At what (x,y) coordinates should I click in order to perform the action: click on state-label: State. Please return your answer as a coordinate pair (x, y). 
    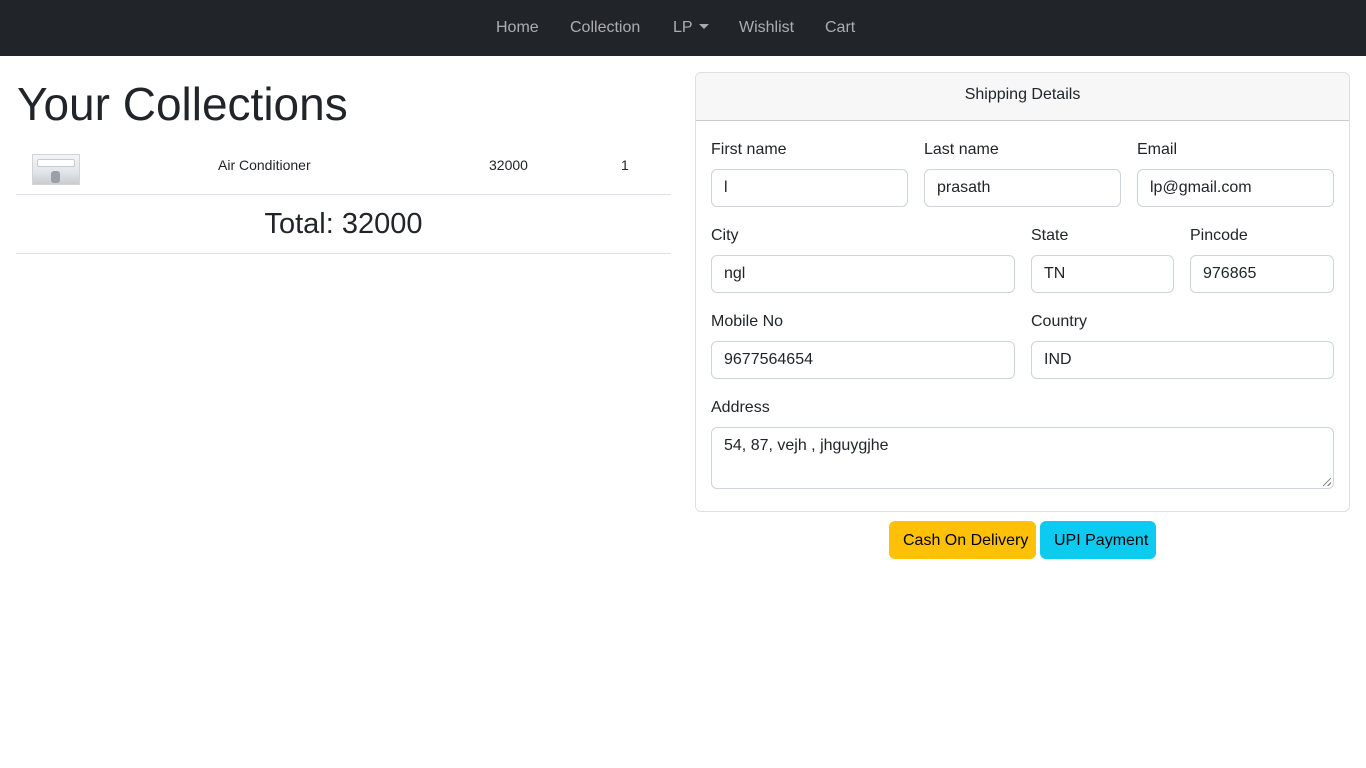
    Looking at the image, I should click on (1050, 235).